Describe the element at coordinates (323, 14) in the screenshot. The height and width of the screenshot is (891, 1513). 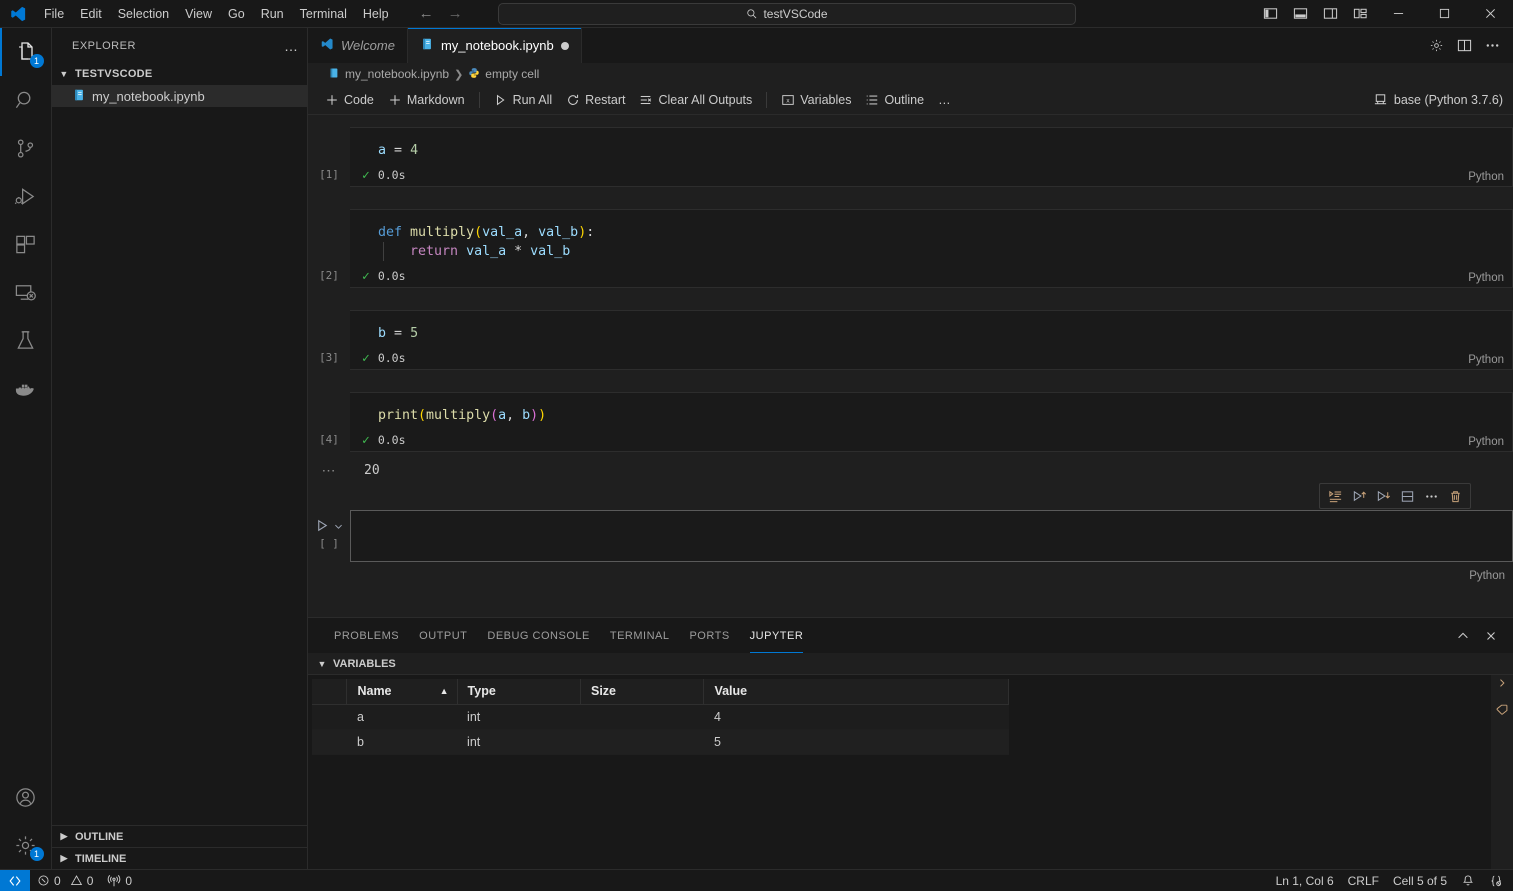
I see `menu-terminal: Terminal` at that location.